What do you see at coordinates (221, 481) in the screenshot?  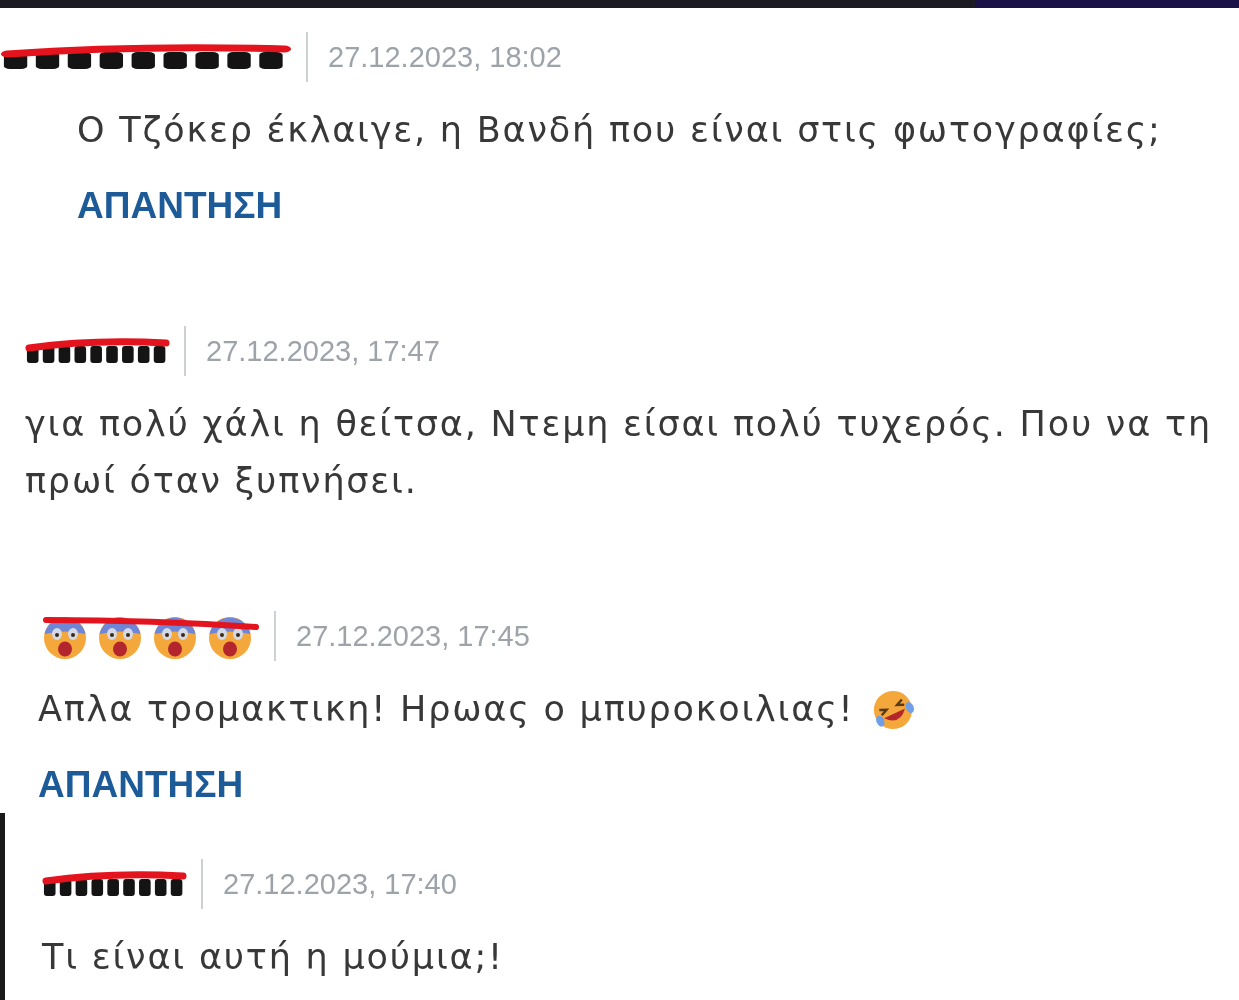 I see `comment-text: πρωί όταν ξυπνήσει.` at bounding box center [221, 481].